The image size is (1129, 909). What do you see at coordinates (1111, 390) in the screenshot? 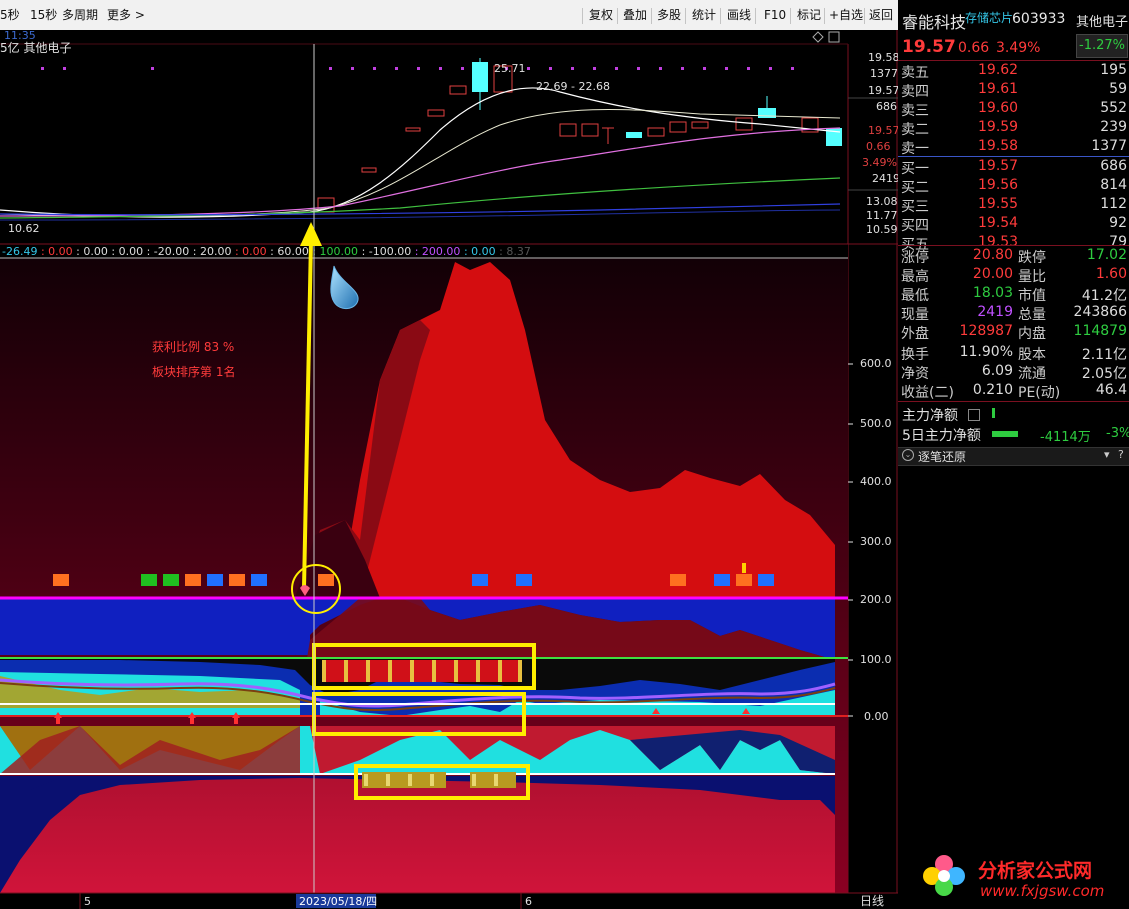
I see `stat-value: 46.4` at bounding box center [1111, 390].